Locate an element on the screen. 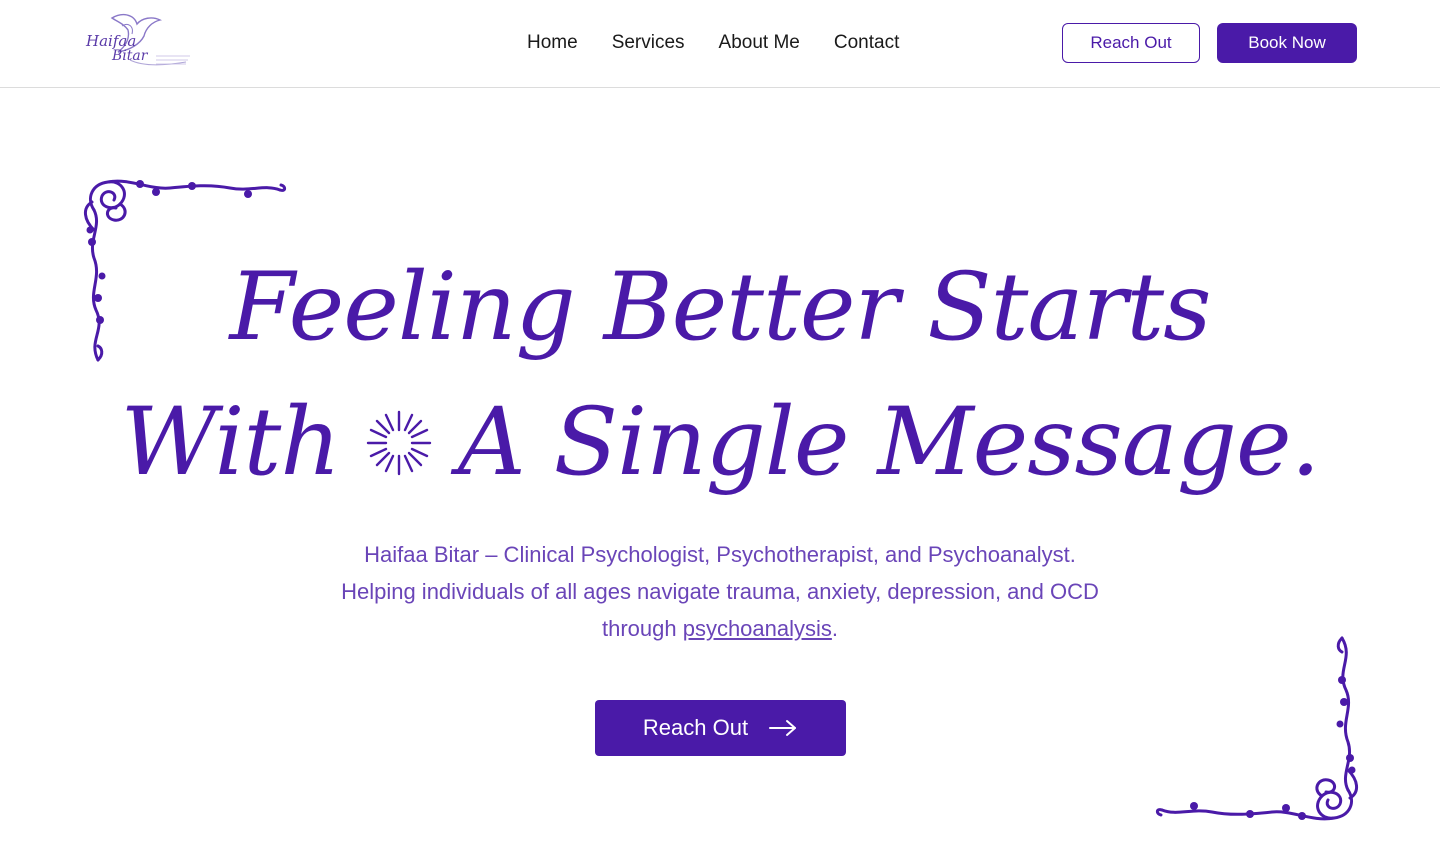  logo-line2: Bitar is located at coordinates (130, 56).